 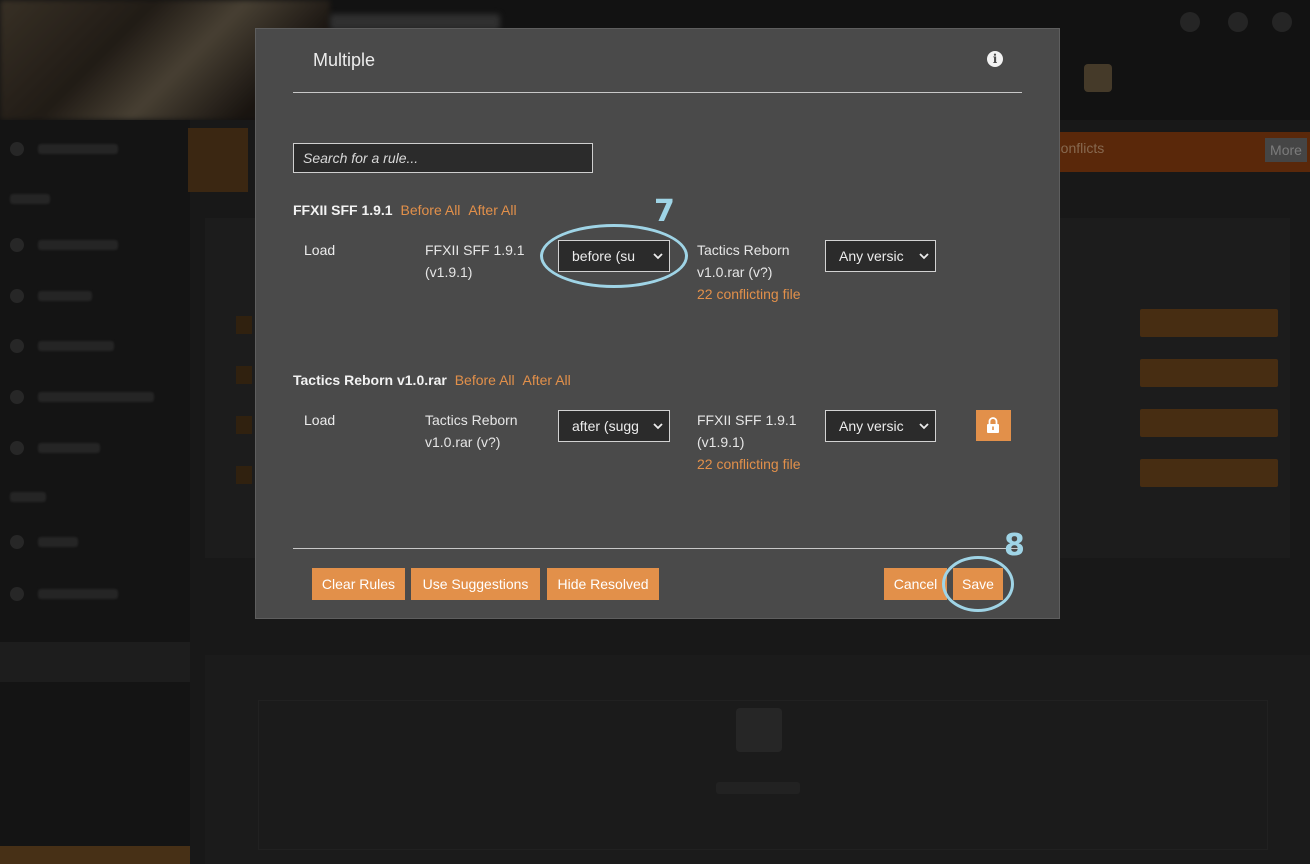 I want to click on title-divider, so click(x=657, y=92).